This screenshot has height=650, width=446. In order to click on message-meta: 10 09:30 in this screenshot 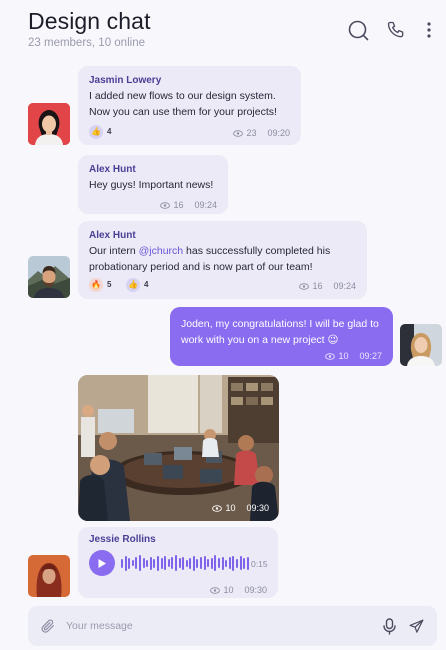, I will do `click(238, 591)`.